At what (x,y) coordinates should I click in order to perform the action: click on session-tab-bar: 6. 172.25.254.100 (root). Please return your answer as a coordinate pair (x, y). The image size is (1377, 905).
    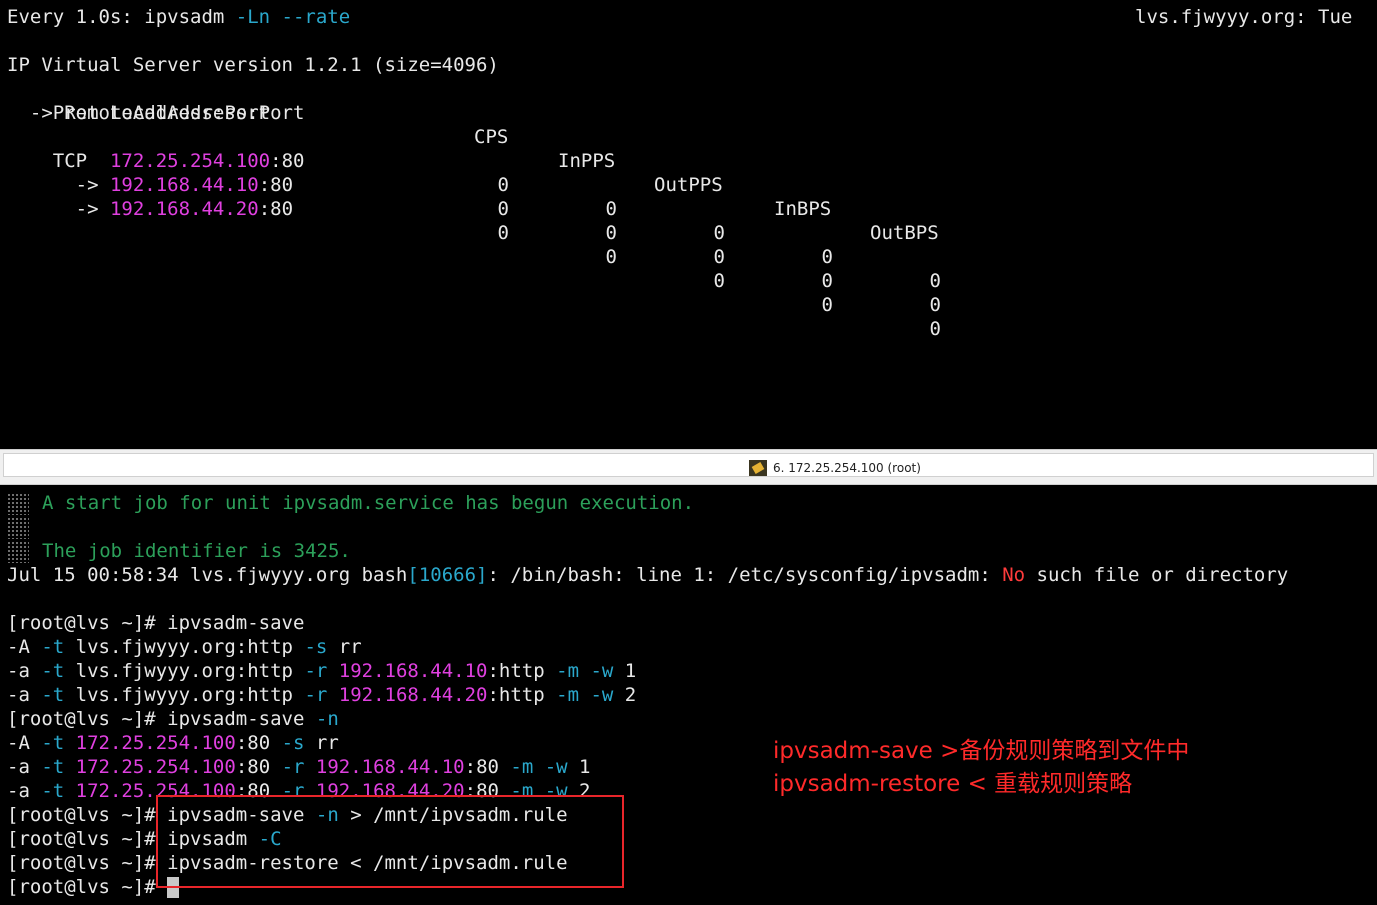
    Looking at the image, I should click on (688, 467).